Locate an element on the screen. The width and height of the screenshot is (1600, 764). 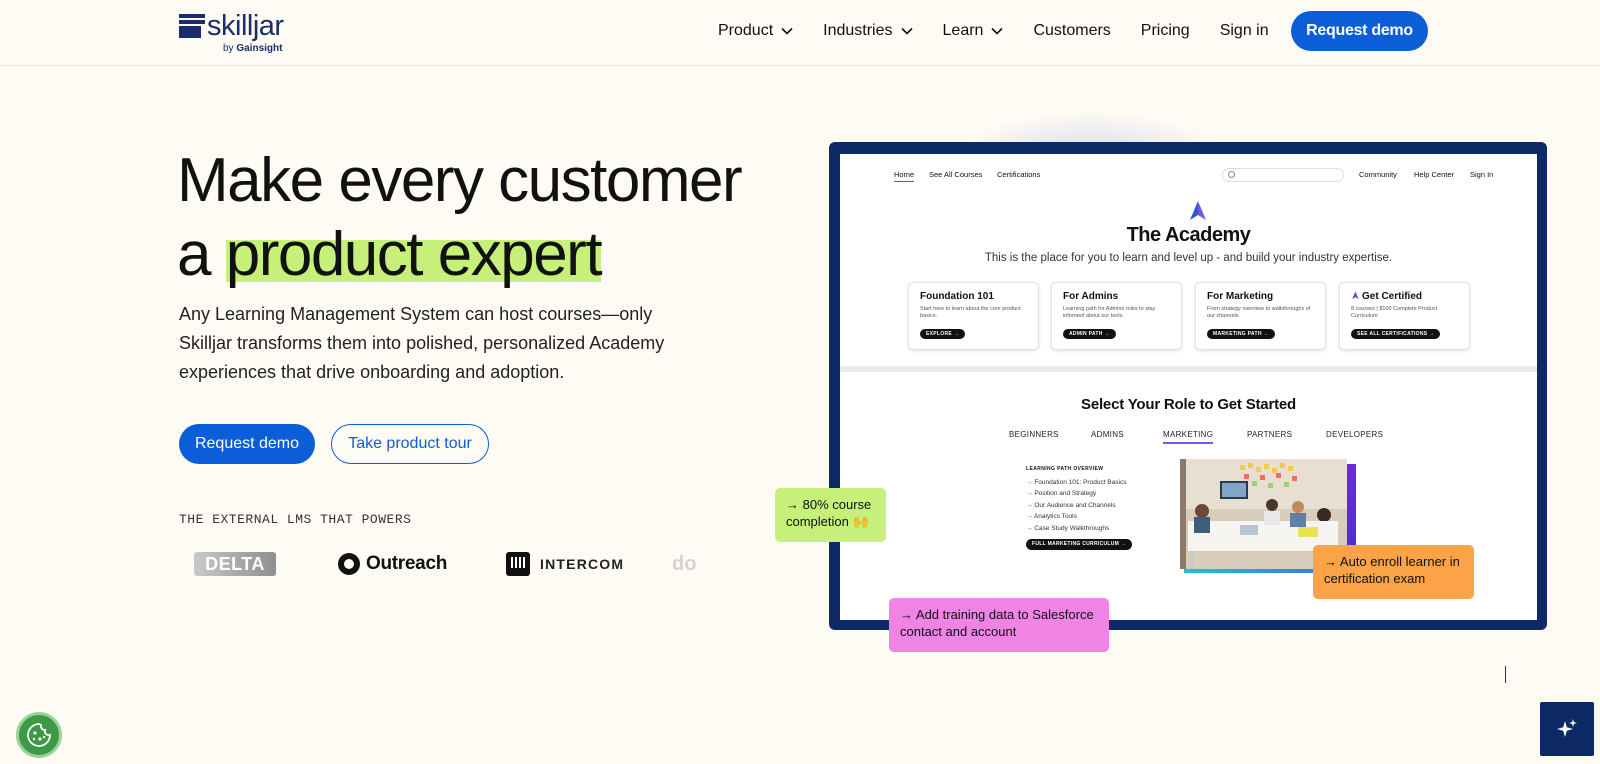
hero-title-highlight: product expert is located at coordinates (414, 255).